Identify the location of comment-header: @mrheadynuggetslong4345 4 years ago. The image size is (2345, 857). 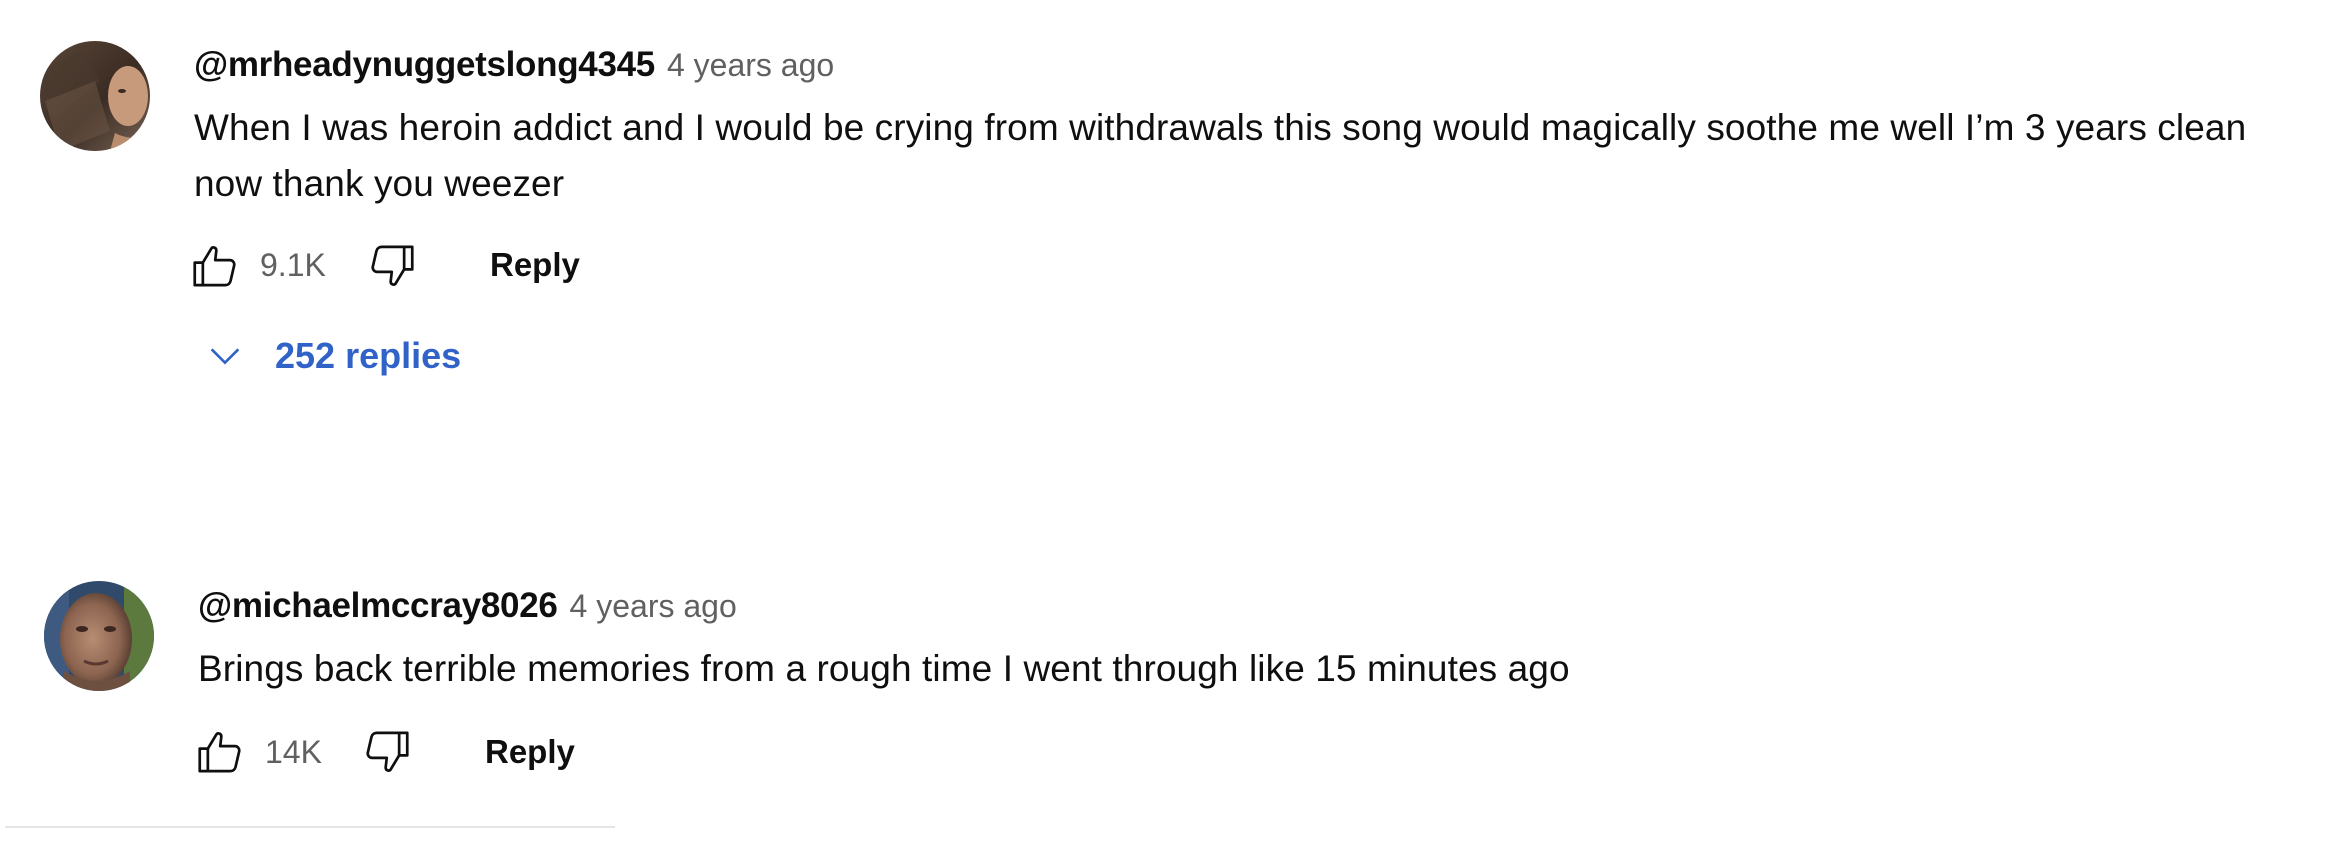
(514, 67).